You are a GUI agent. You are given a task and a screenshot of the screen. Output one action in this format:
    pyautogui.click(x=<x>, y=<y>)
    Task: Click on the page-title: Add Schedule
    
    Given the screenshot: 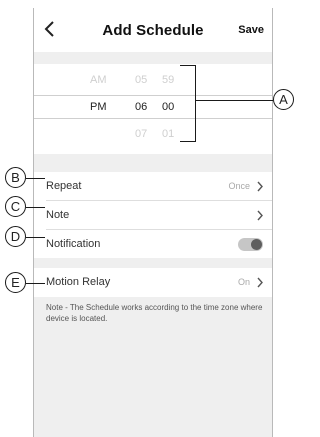 What is the action you would take?
    pyautogui.click(x=153, y=30)
    